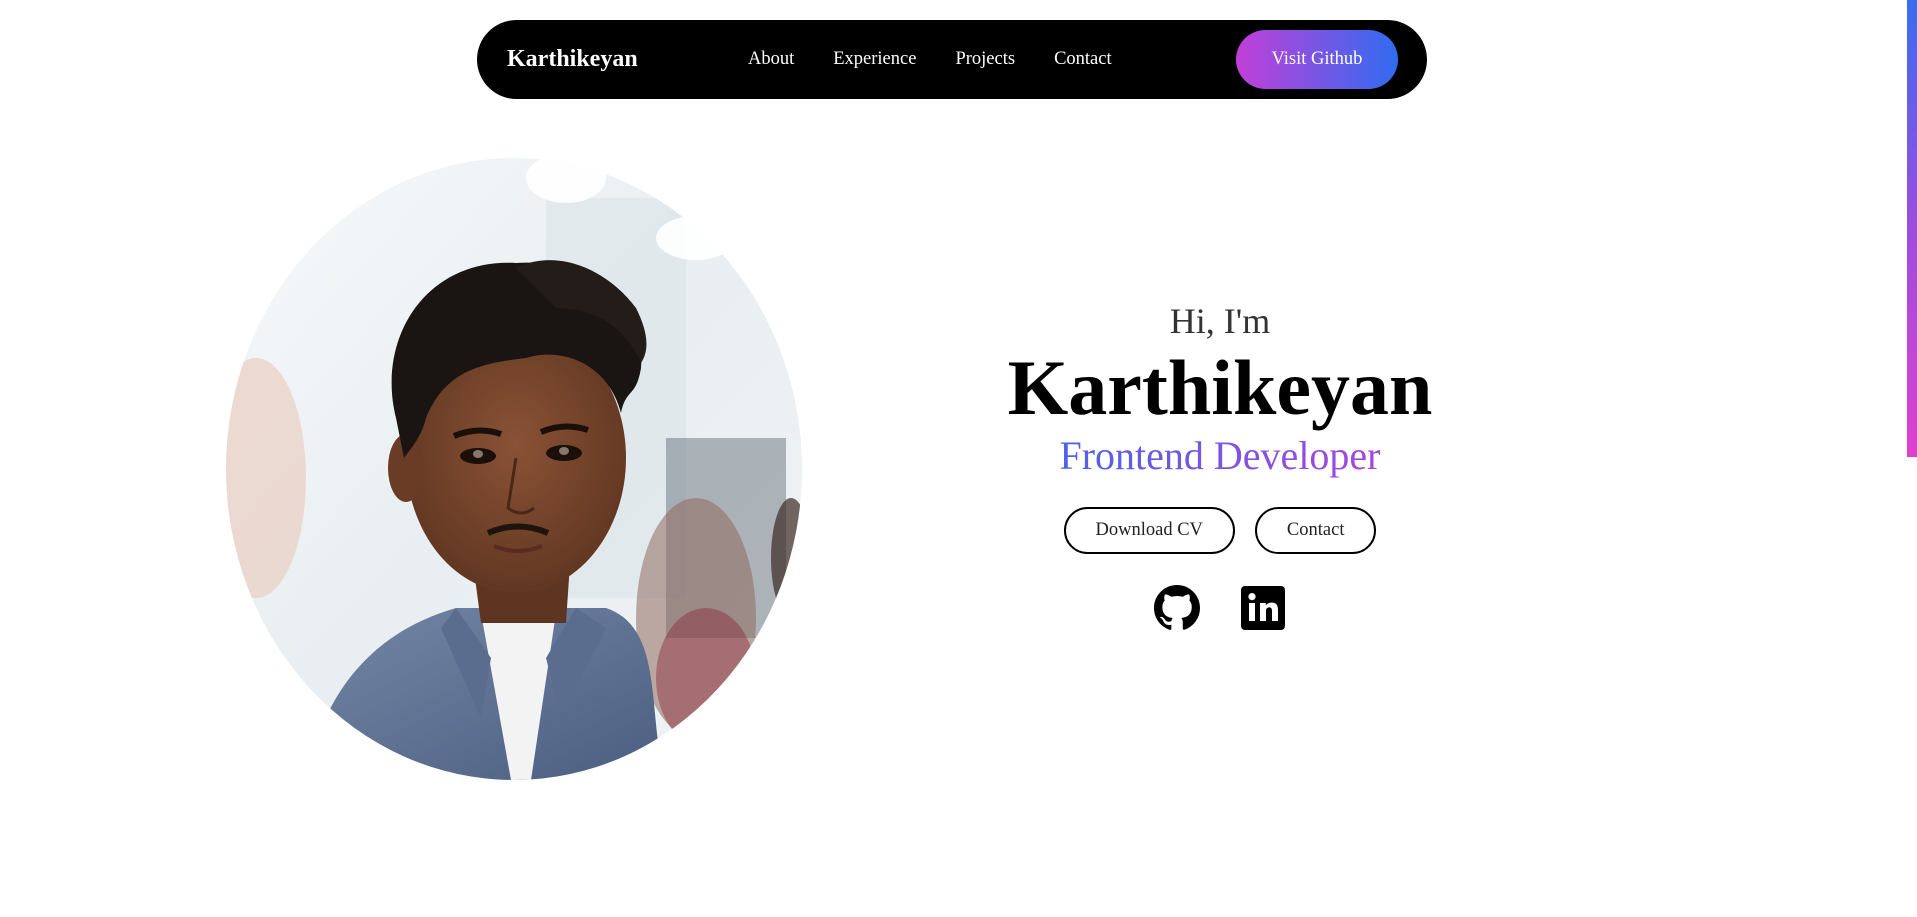 The image size is (1917, 917). What do you see at coordinates (771, 59) in the screenshot?
I see `nav-link-about: About` at bounding box center [771, 59].